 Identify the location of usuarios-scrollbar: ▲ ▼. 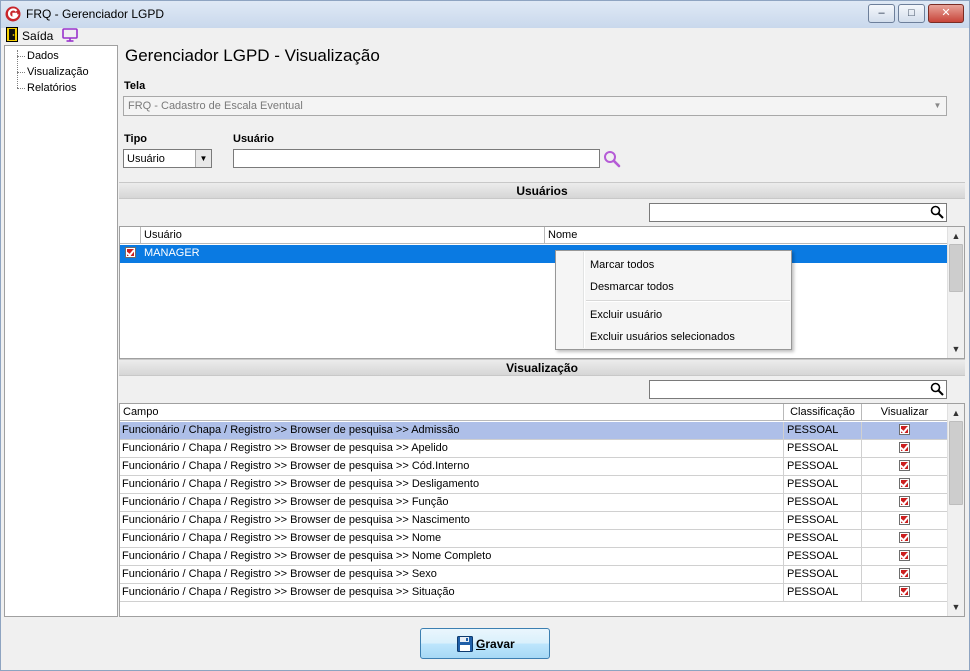
(955, 292).